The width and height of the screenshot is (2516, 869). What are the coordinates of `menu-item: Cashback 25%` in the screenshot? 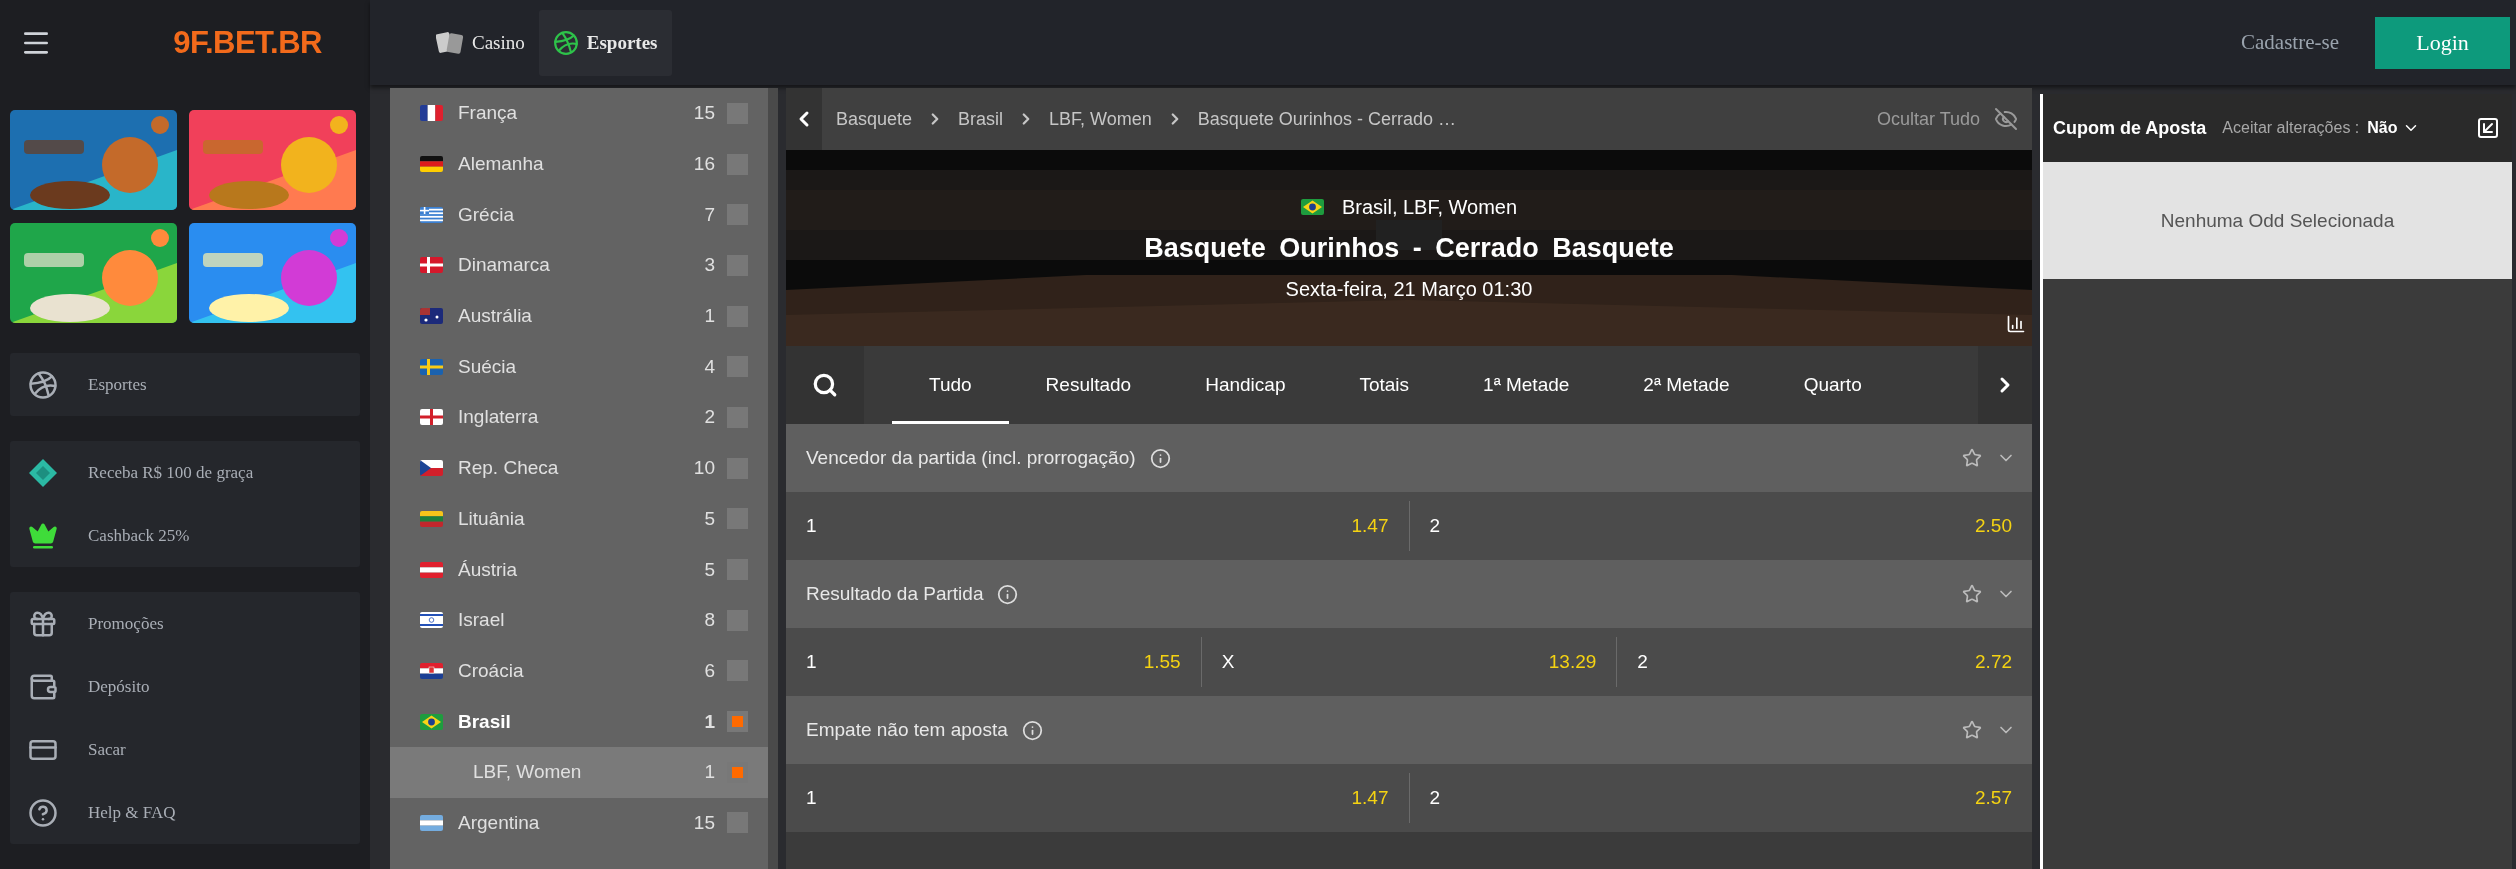 It's located at (185, 535).